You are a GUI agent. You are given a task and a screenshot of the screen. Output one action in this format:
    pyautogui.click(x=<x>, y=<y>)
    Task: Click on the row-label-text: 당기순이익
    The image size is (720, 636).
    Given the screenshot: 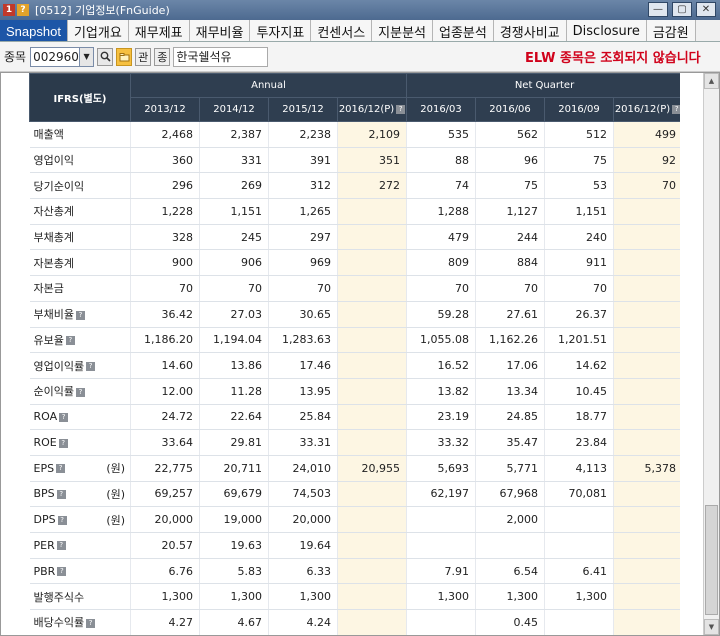 What is the action you would take?
    pyautogui.click(x=59, y=186)
    